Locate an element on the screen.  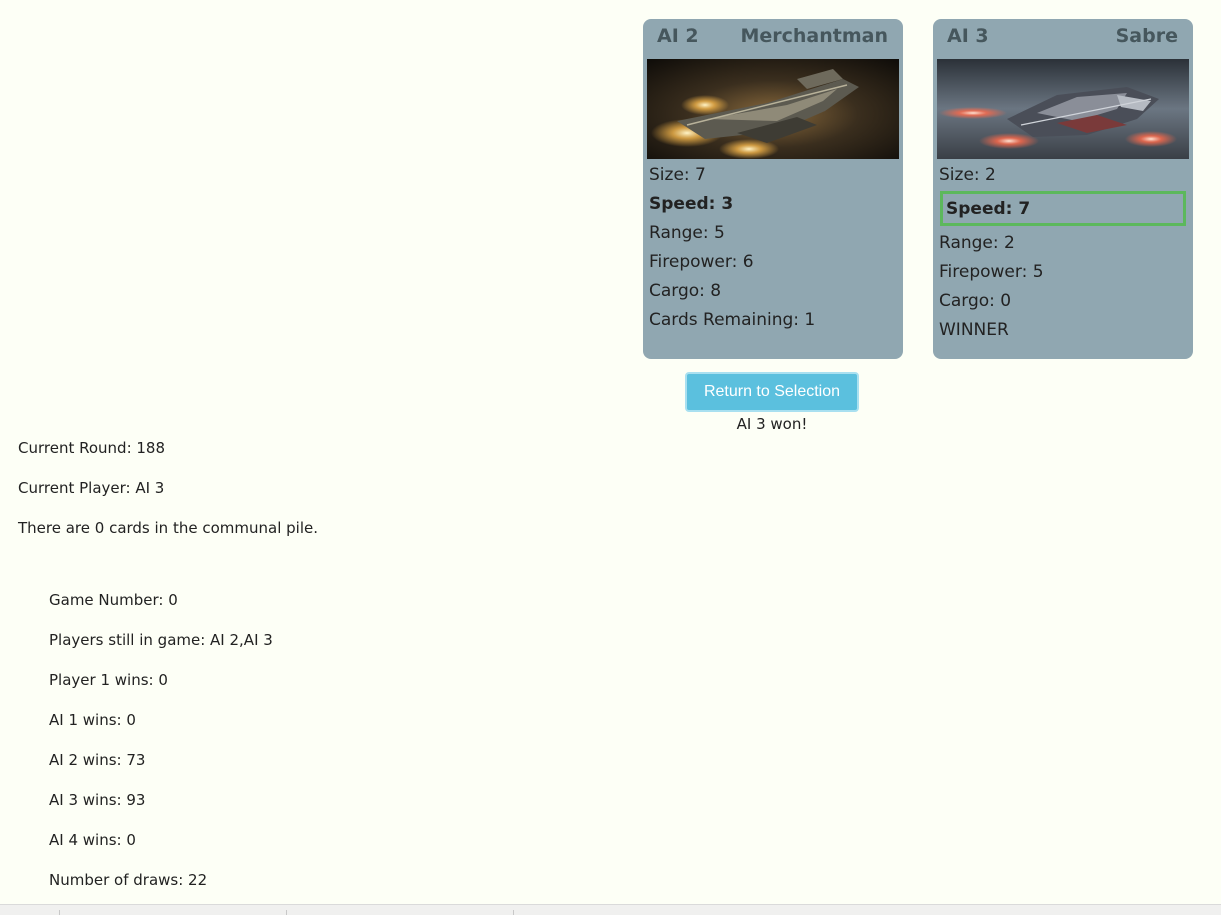
card-owner: AI 2 is located at coordinates (678, 36).